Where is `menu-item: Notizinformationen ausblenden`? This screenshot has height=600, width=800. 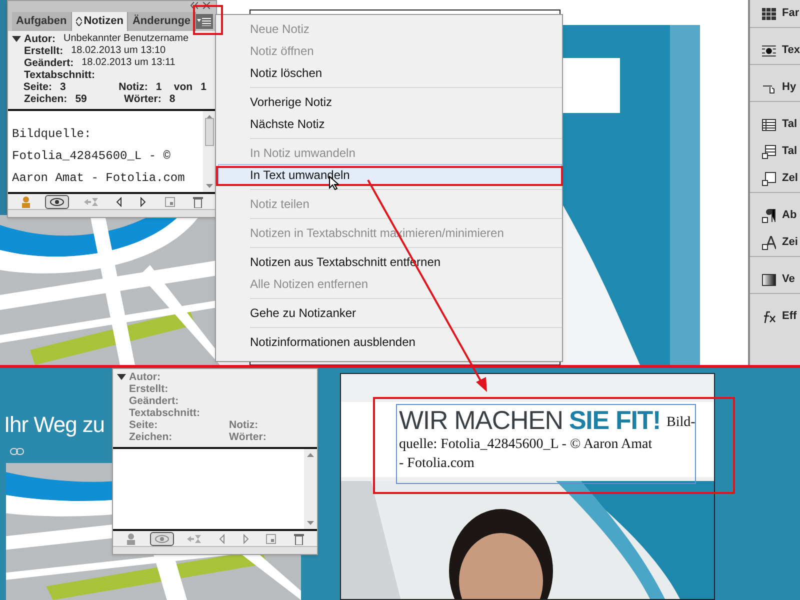
menu-item: Notizinformationen ausblenden is located at coordinates (406, 342).